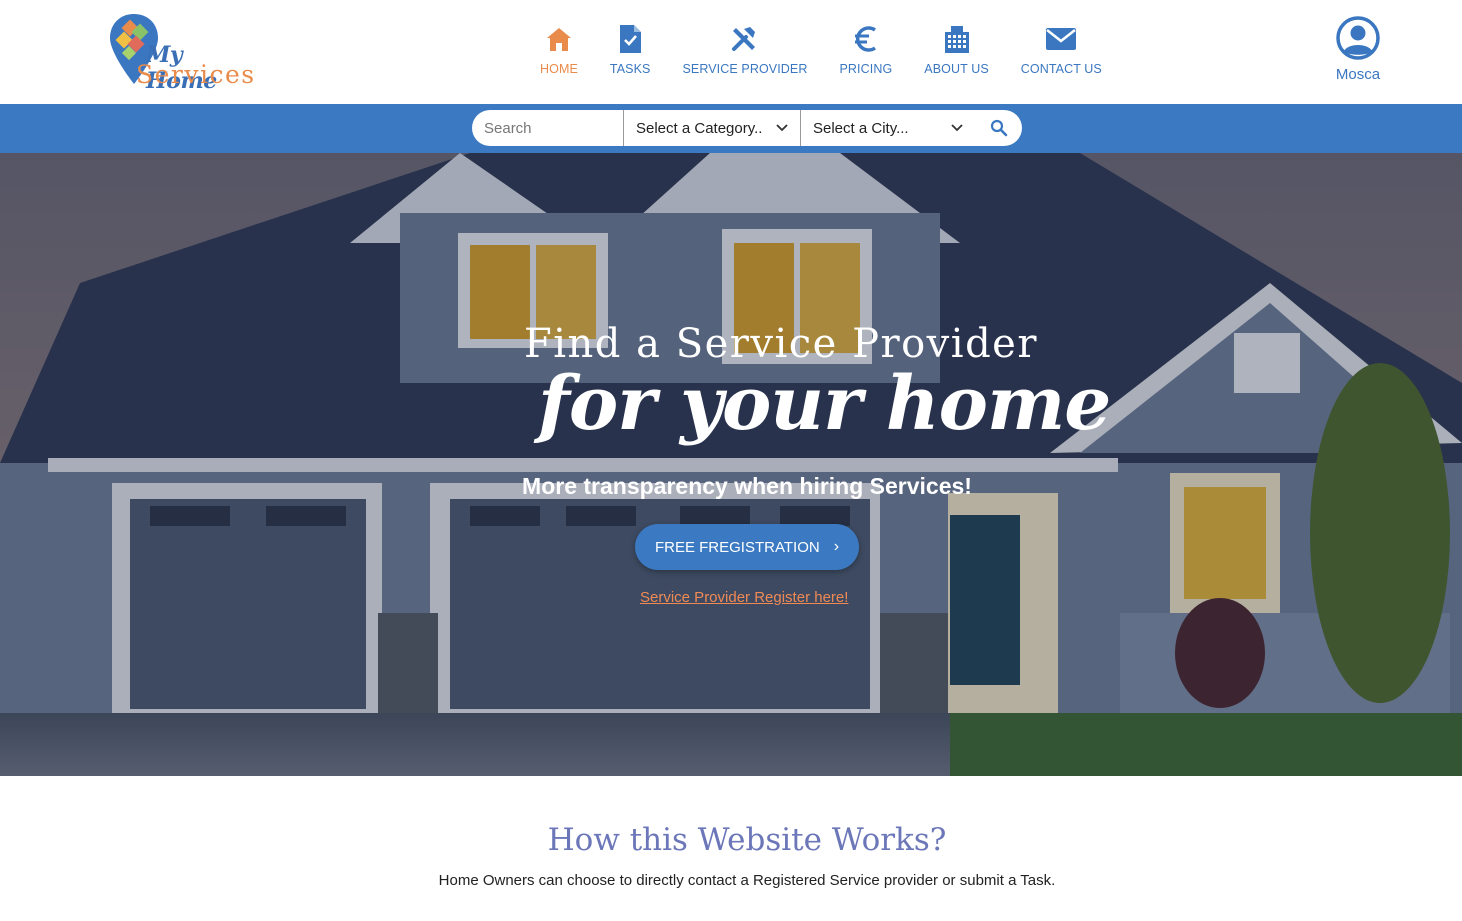 The width and height of the screenshot is (1462, 921). I want to click on search-input, so click(547, 128).